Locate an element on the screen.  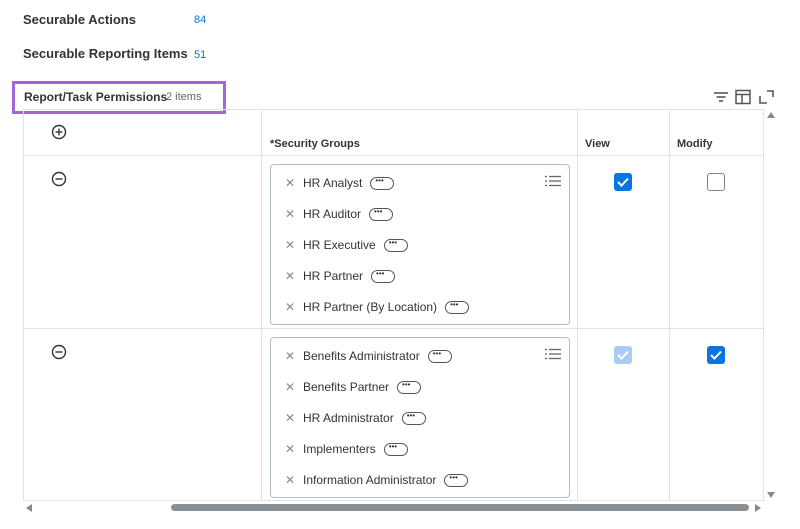
security-group-chip: ✕ HR Partner (By Location) is located at coordinates (377, 307).